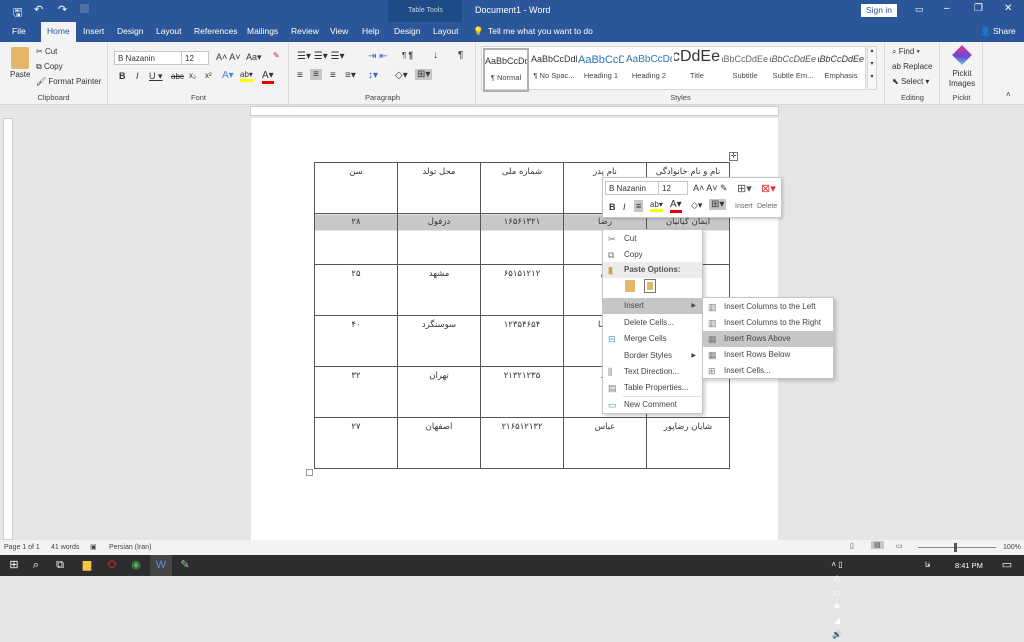  I want to click on word-taskbar-icon: W, so click(161, 565).